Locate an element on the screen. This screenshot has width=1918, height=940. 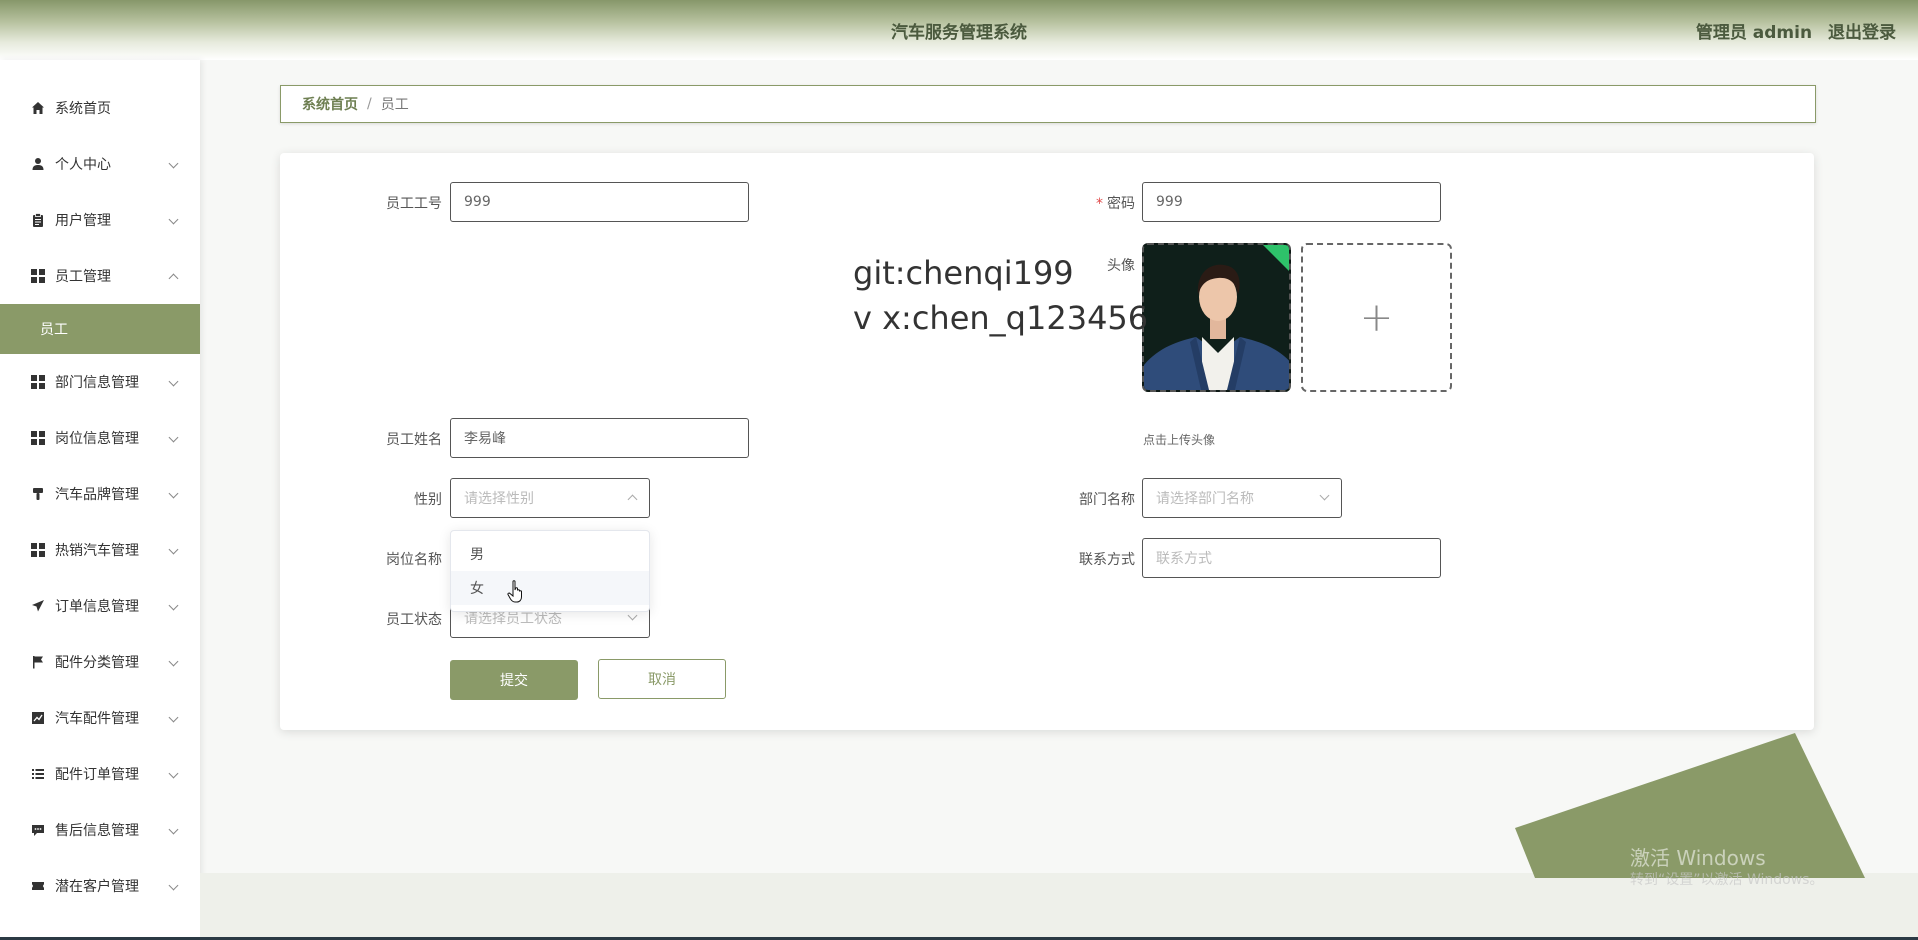
sidebar-item-label: 员工管理 is located at coordinates (83, 277).